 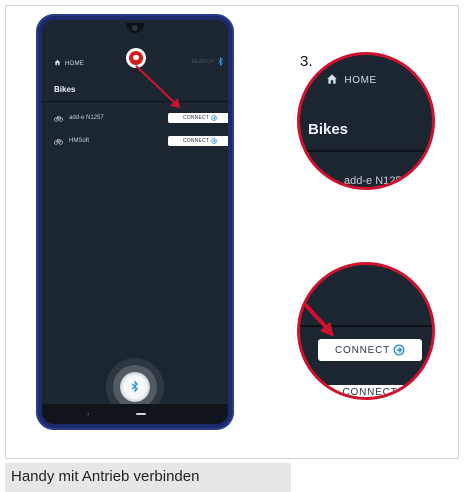 What do you see at coordinates (366, 151) in the screenshot?
I see `zoom-divider` at bounding box center [366, 151].